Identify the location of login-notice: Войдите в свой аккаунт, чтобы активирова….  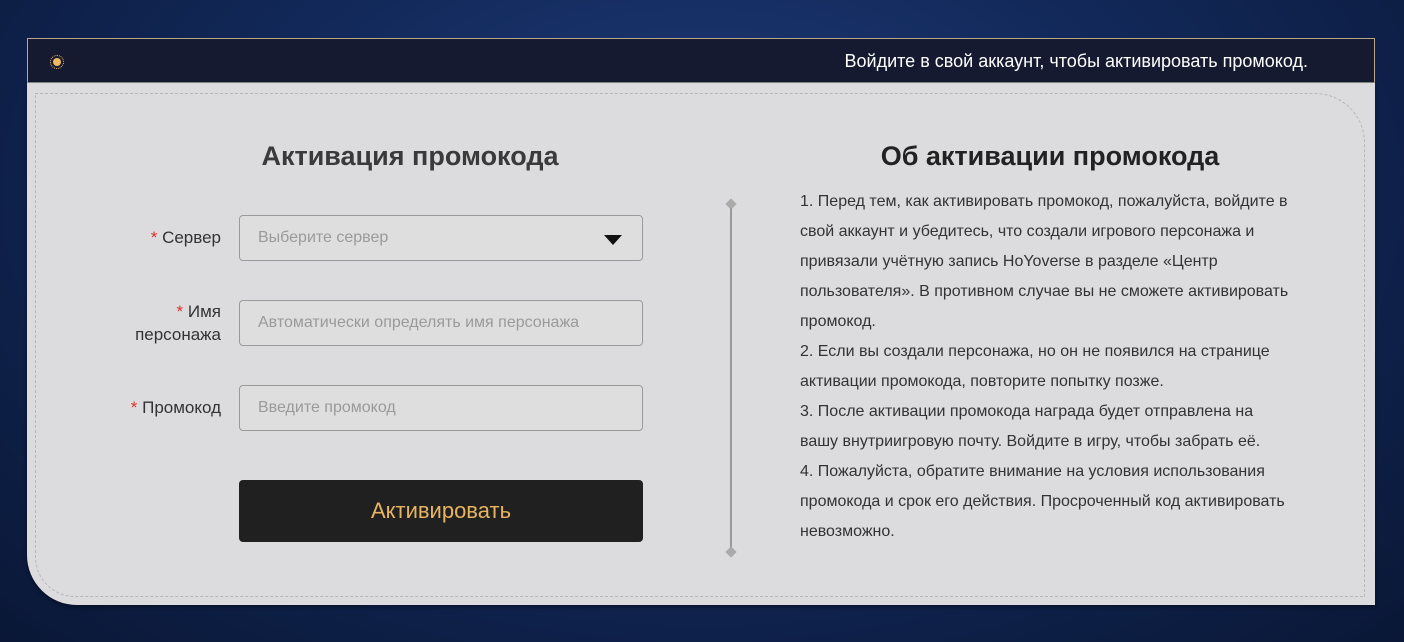
(1076, 61).